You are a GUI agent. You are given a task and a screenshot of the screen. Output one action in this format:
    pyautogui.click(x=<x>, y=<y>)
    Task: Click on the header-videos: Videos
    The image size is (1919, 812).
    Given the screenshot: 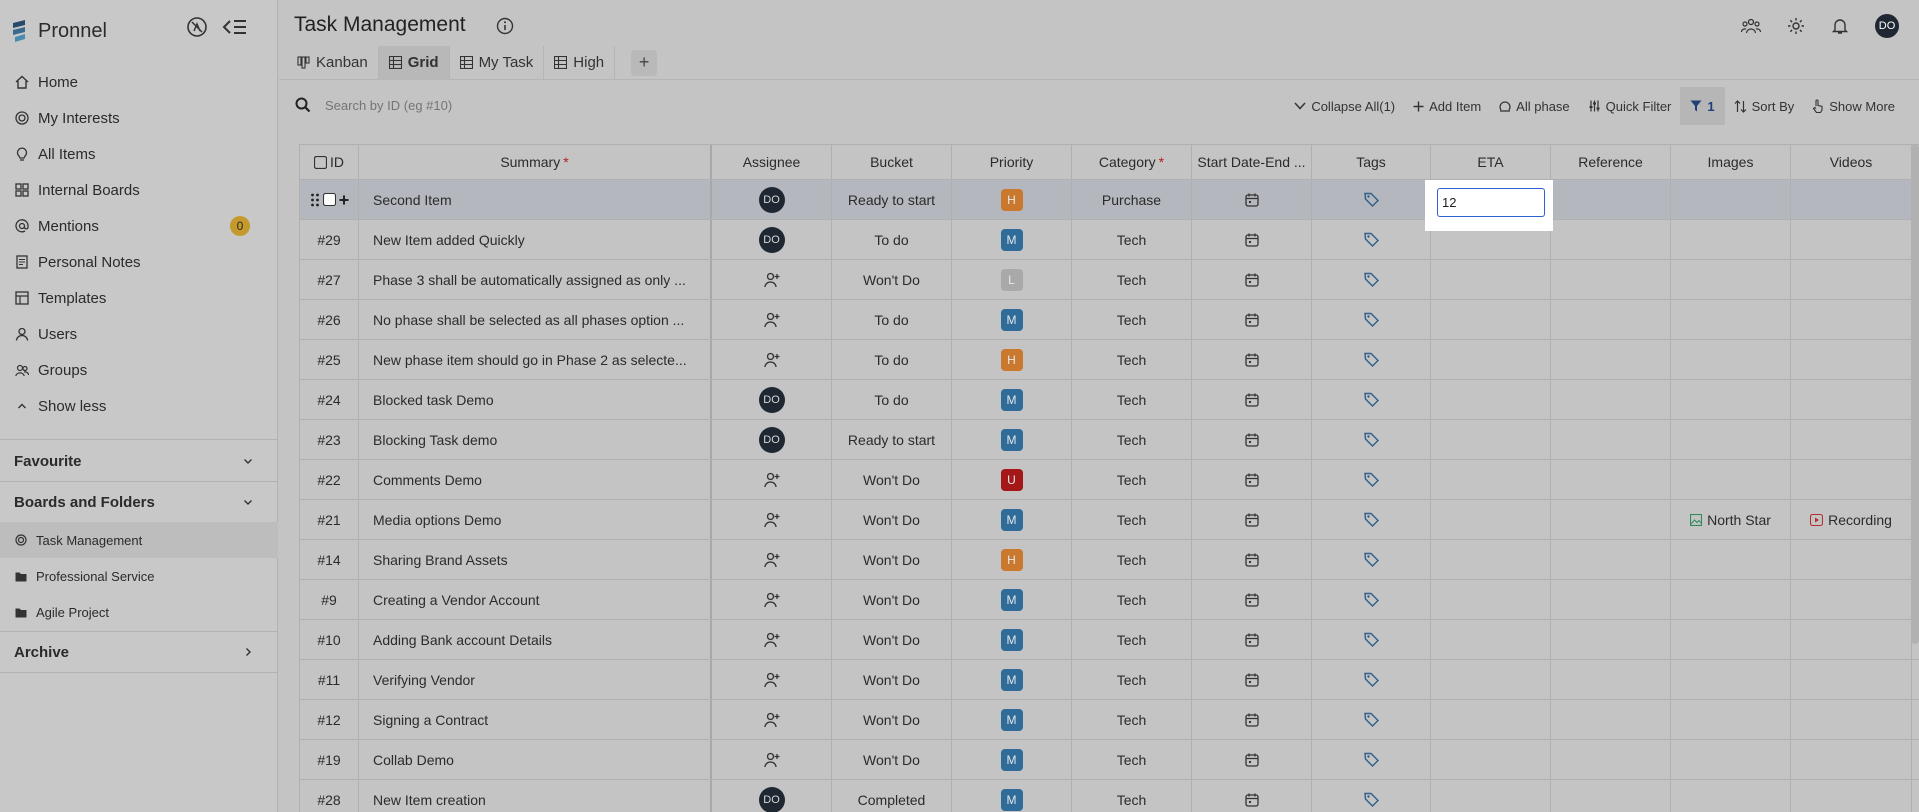 What is the action you would take?
    pyautogui.click(x=1851, y=162)
    